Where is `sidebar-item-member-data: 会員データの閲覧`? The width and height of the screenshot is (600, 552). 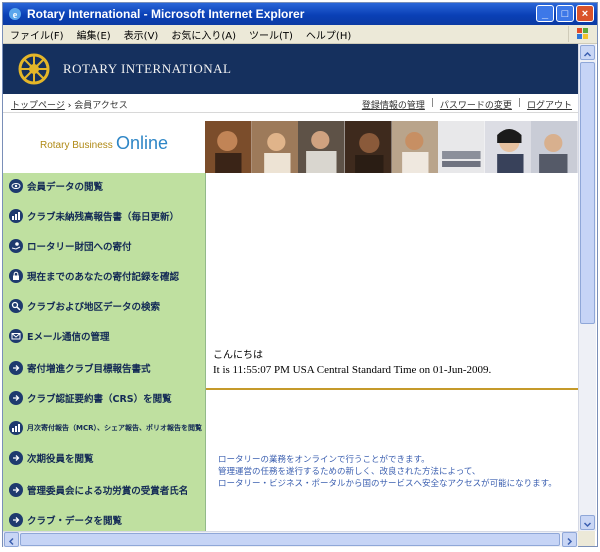 sidebar-item-member-data: 会員データの閲覧 is located at coordinates (104, 186).